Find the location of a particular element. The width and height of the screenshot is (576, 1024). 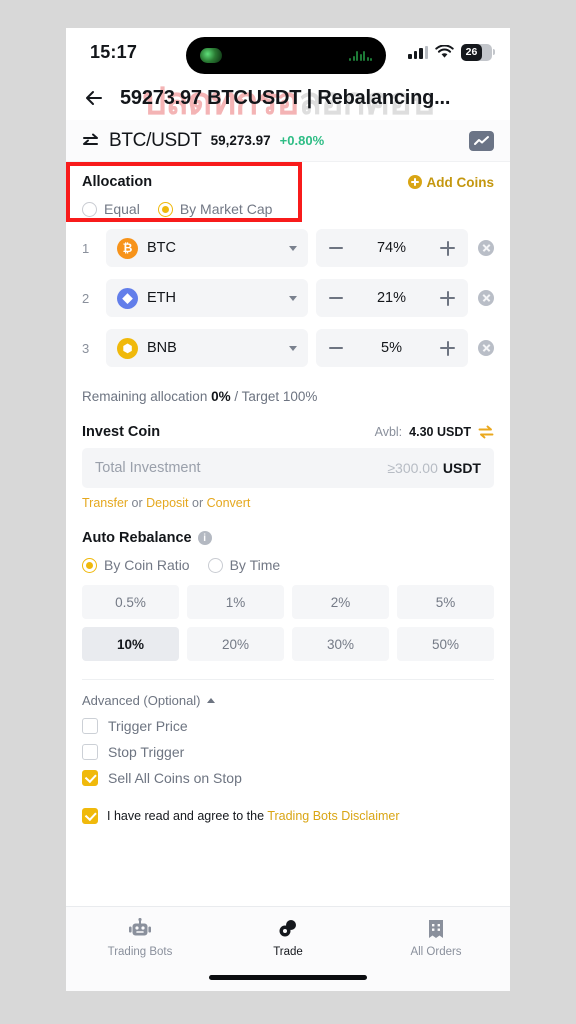

rebalance-option-by-coin-ratio: By Coin Ratio is located at coordinates (141, 565).